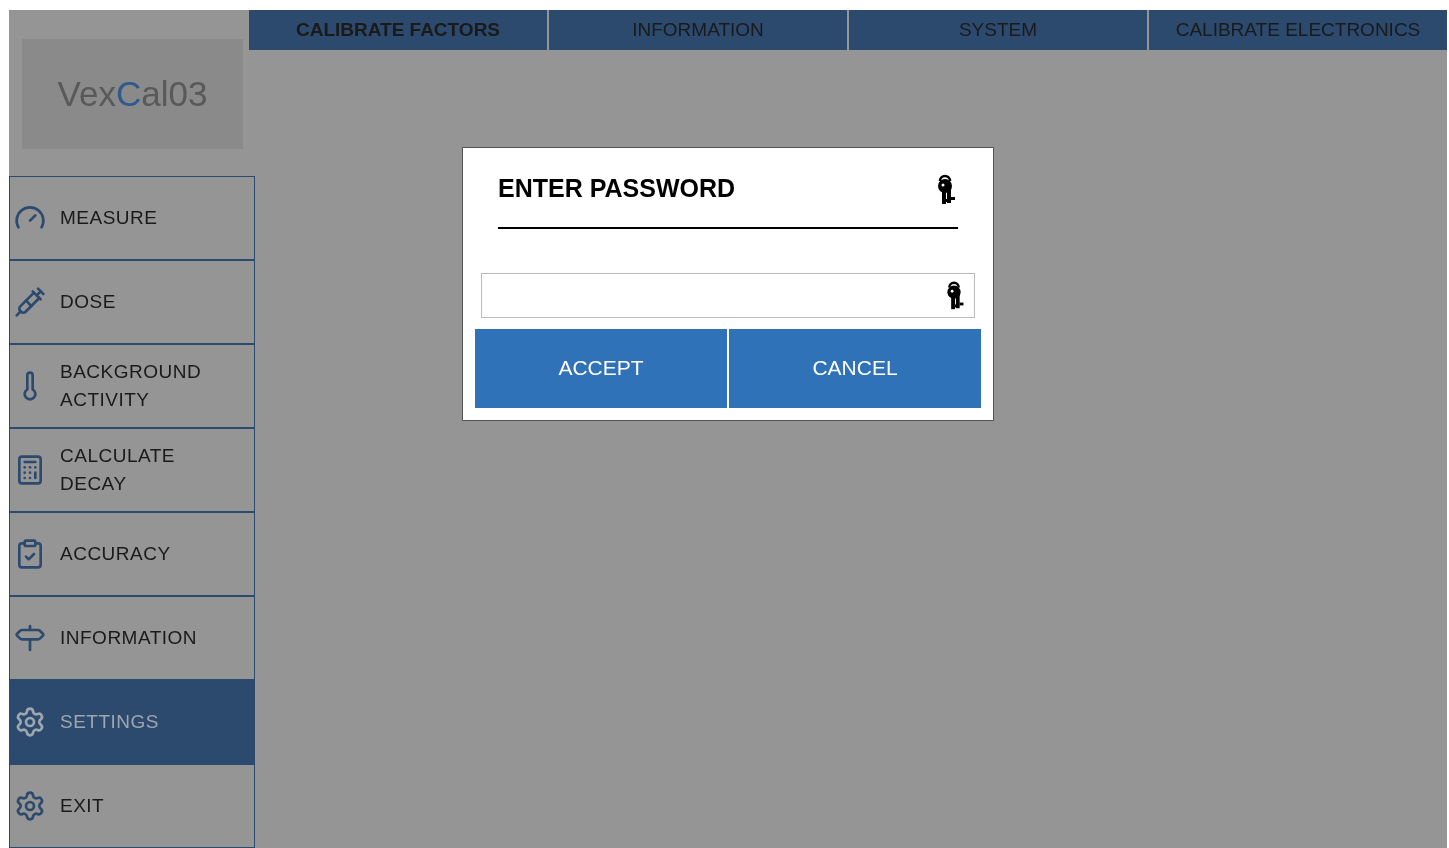  What do you see at coordinates (728, 295) in the screenshot?
I see `password-field` at bounding box center [728, 295].